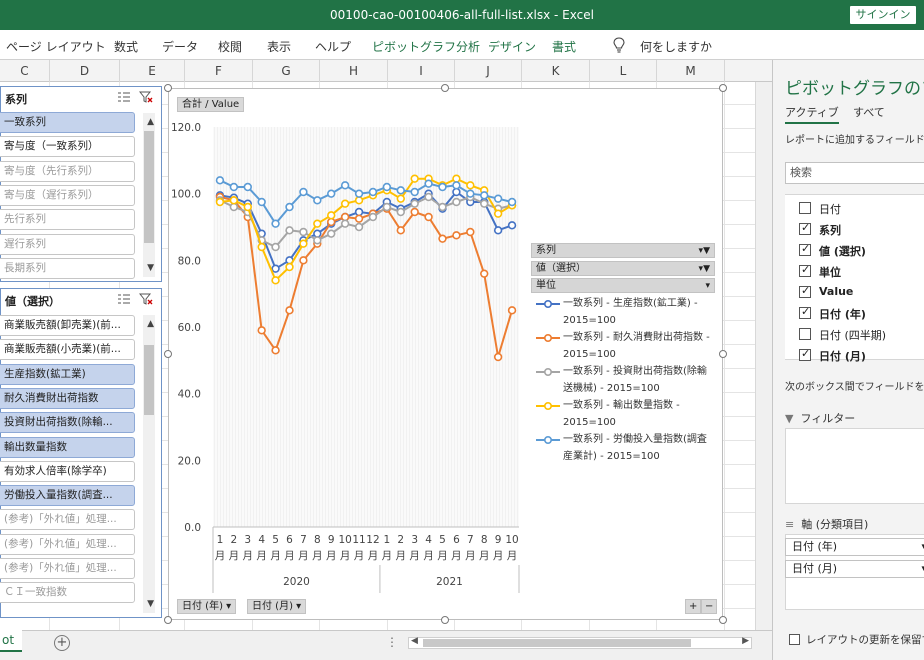 The width and height of the screenshot is (924, 660). I want to click on ribbon-tab: 書式, so click(564, 46).